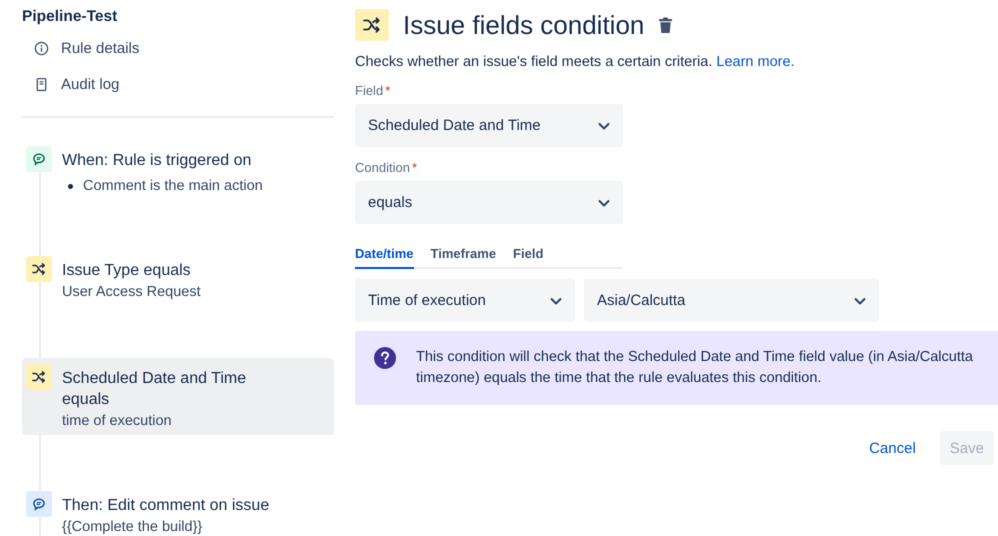 This screenshot has width=998, height=536. Describe the element at coordinates (489, 125) in the screenshot. I see `select-field: Scheduled Date and Time` at that location.